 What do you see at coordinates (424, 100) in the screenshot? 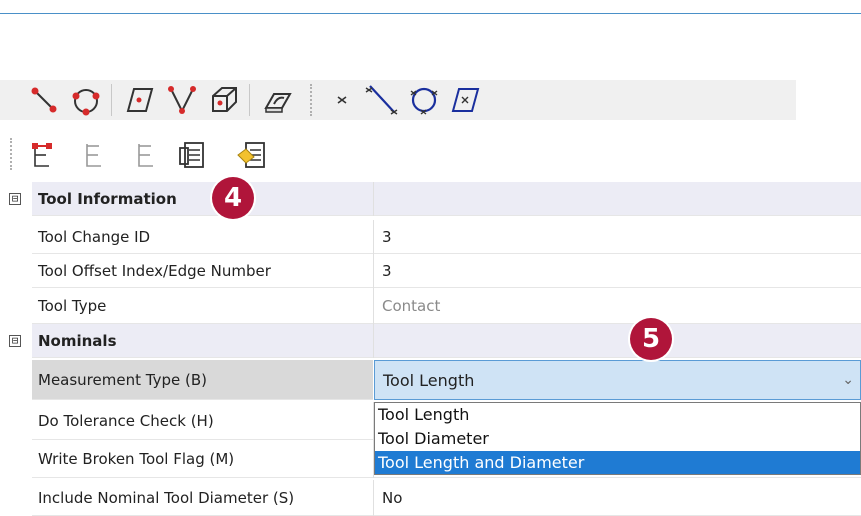
I see `circle-construct-icon` at bounding box center [424, 100].